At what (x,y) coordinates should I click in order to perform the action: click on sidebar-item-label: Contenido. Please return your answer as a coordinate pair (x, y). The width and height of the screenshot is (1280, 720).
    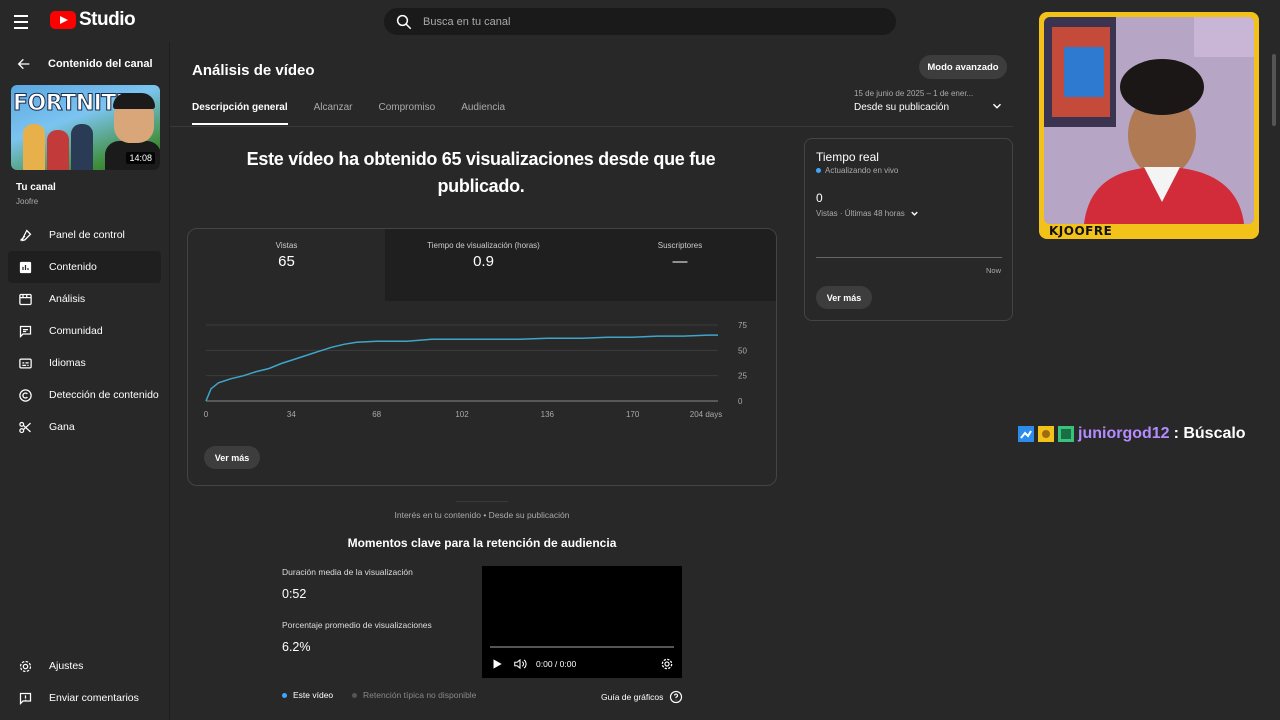
    Looking at the image, I should click on (73, 267).